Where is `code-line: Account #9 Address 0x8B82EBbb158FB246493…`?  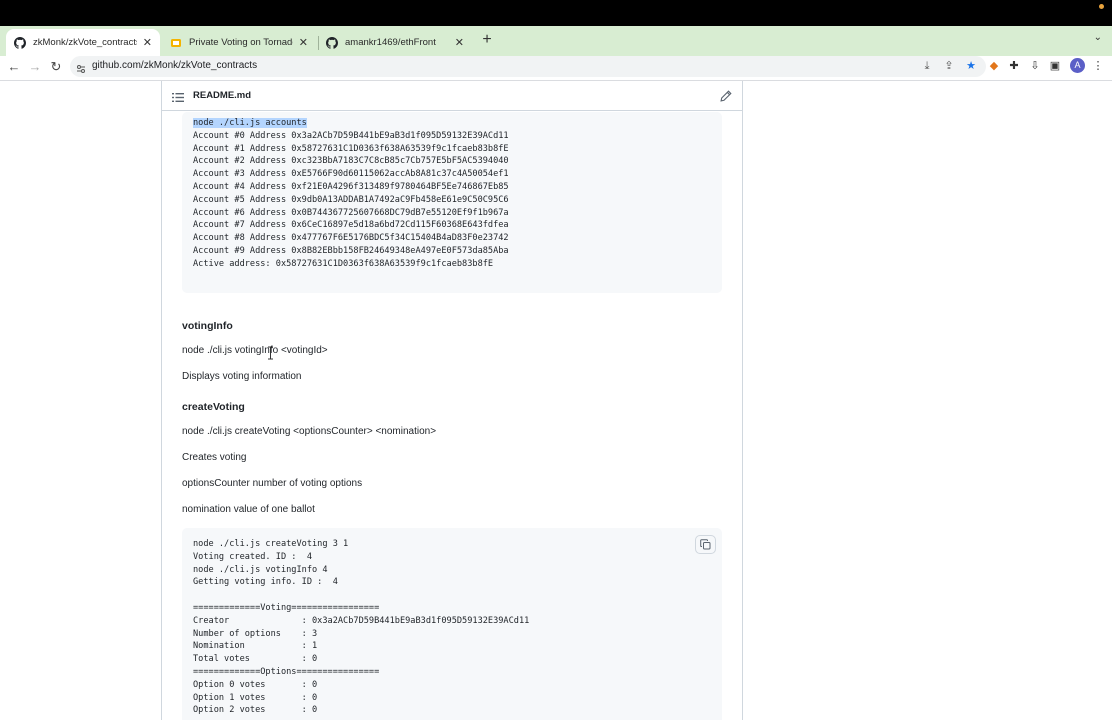 code-line: Account #9 Address 0x8B82EBbb158FB246493… is located at coordinates (351, 251).